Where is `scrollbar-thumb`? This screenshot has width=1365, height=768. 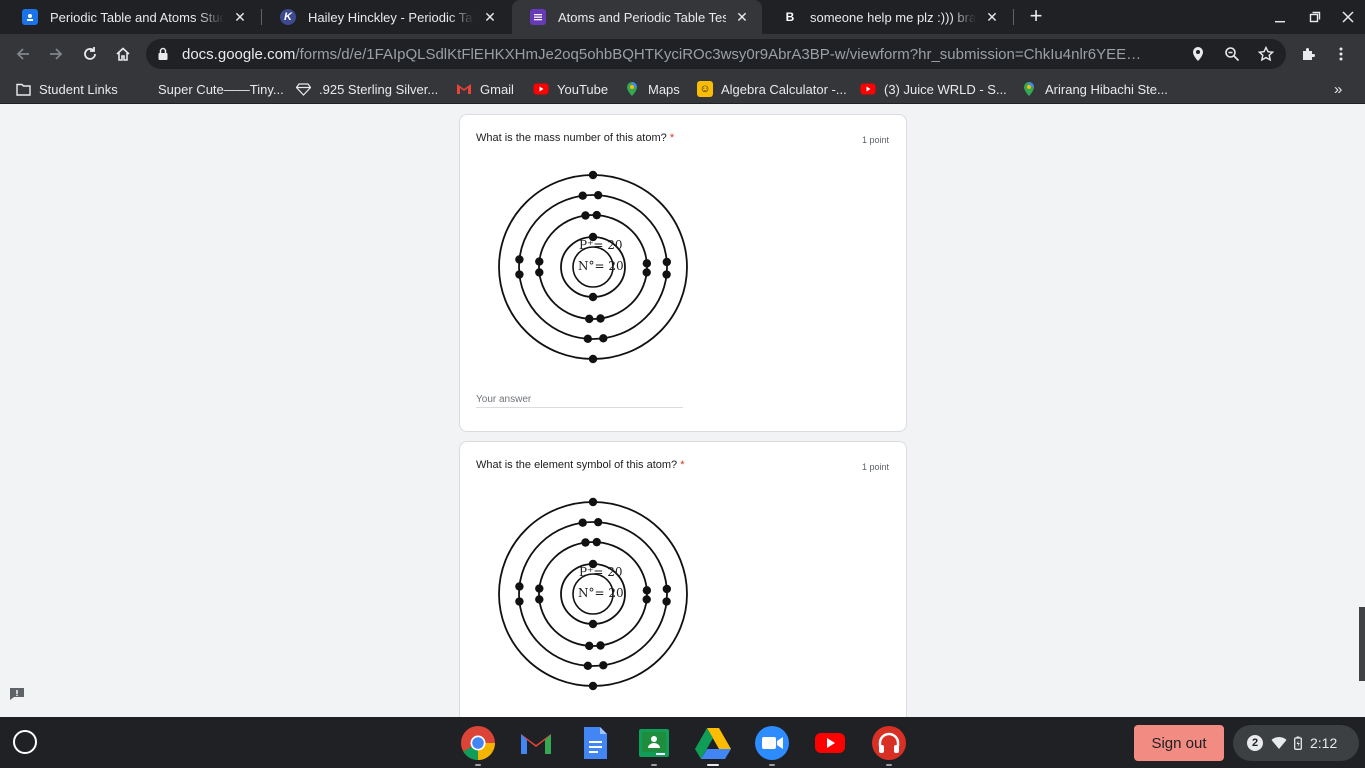
scrollbar-thumb is located at coordinates (1362, 644).